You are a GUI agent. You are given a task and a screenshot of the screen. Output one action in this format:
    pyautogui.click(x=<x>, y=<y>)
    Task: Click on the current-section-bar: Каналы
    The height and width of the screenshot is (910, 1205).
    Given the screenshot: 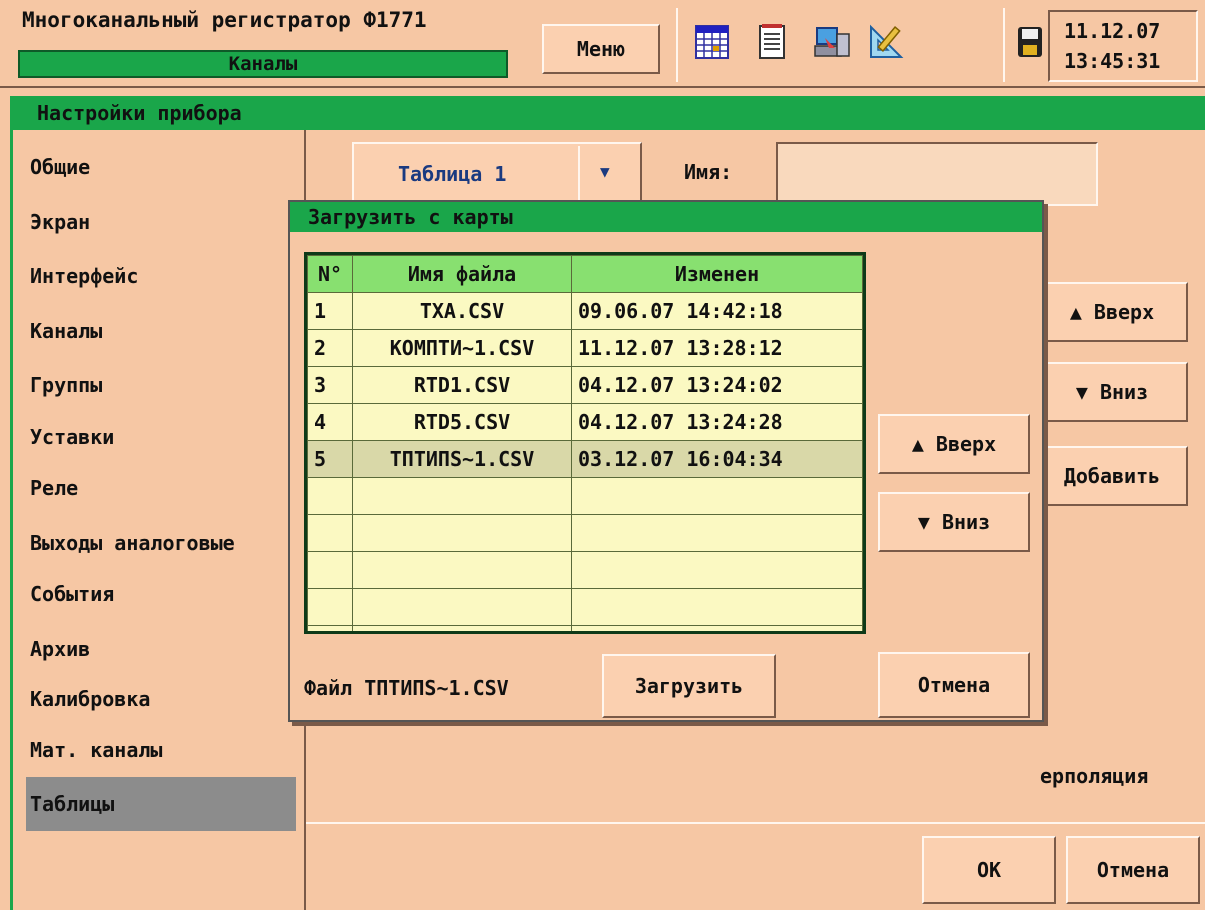 What is the action you would take?
    pyautogui.click(x=263, y=64)
    